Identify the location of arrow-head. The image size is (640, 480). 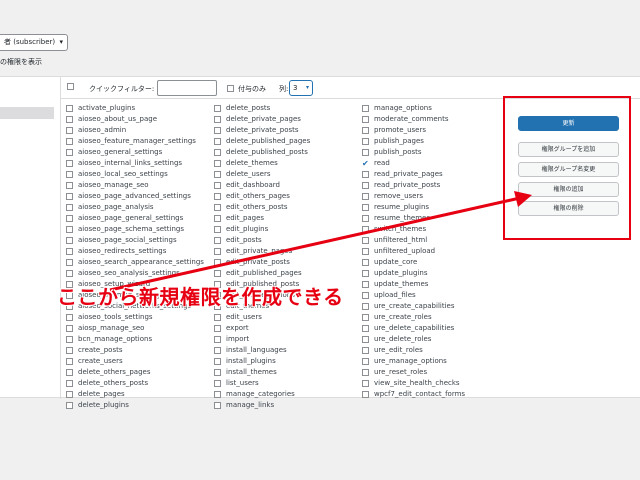
(523, 199).